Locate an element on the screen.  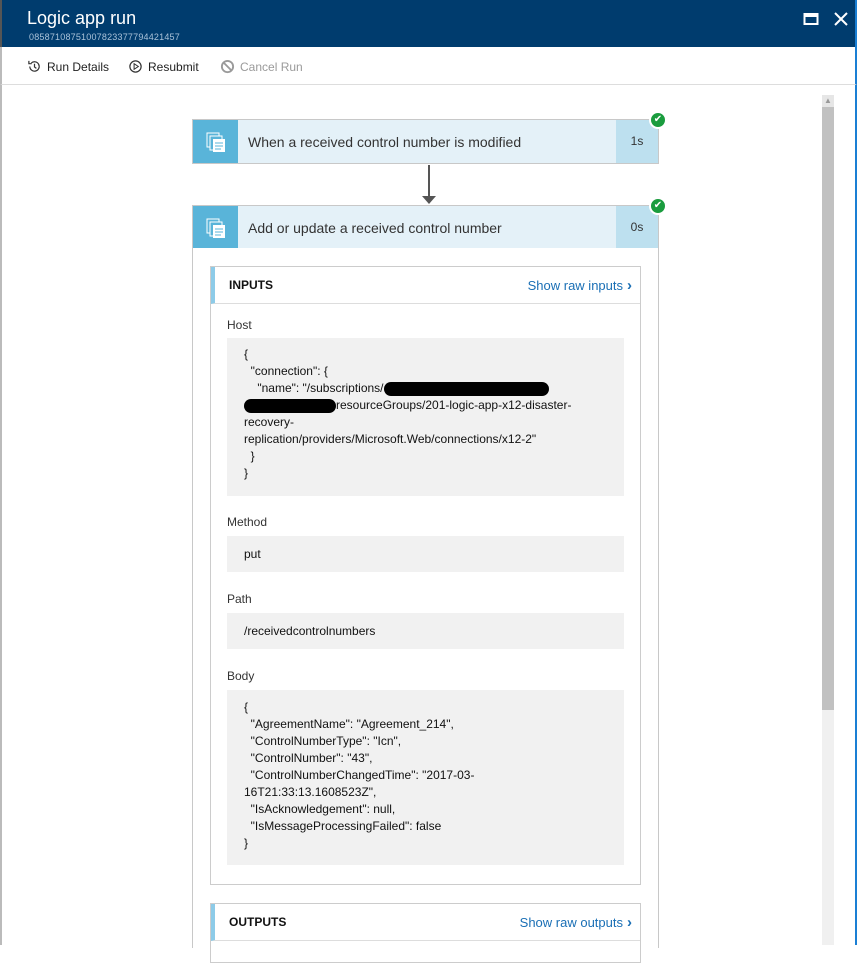
body-label: Body is located at coordinates (241, 676).